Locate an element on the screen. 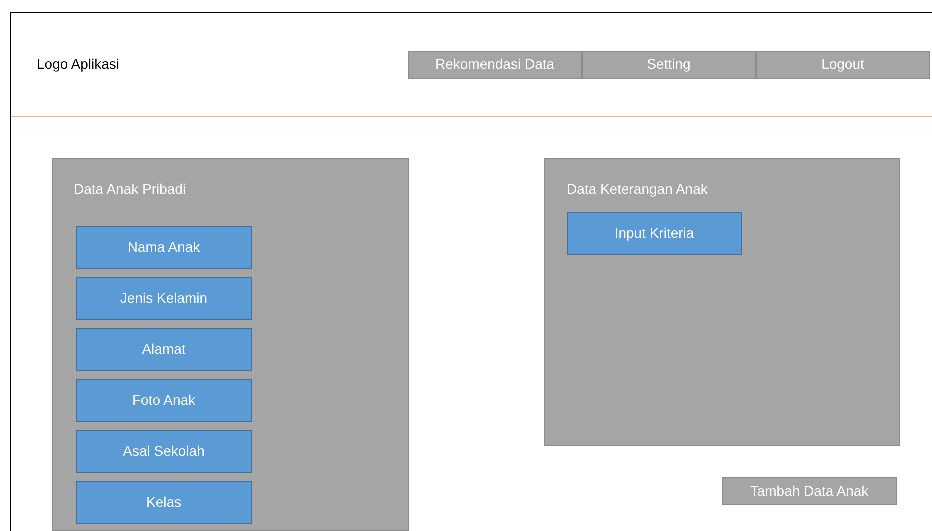 The image size is (932, 531). criteria-button: Input Kriteria is located at coordinates (654, 233).